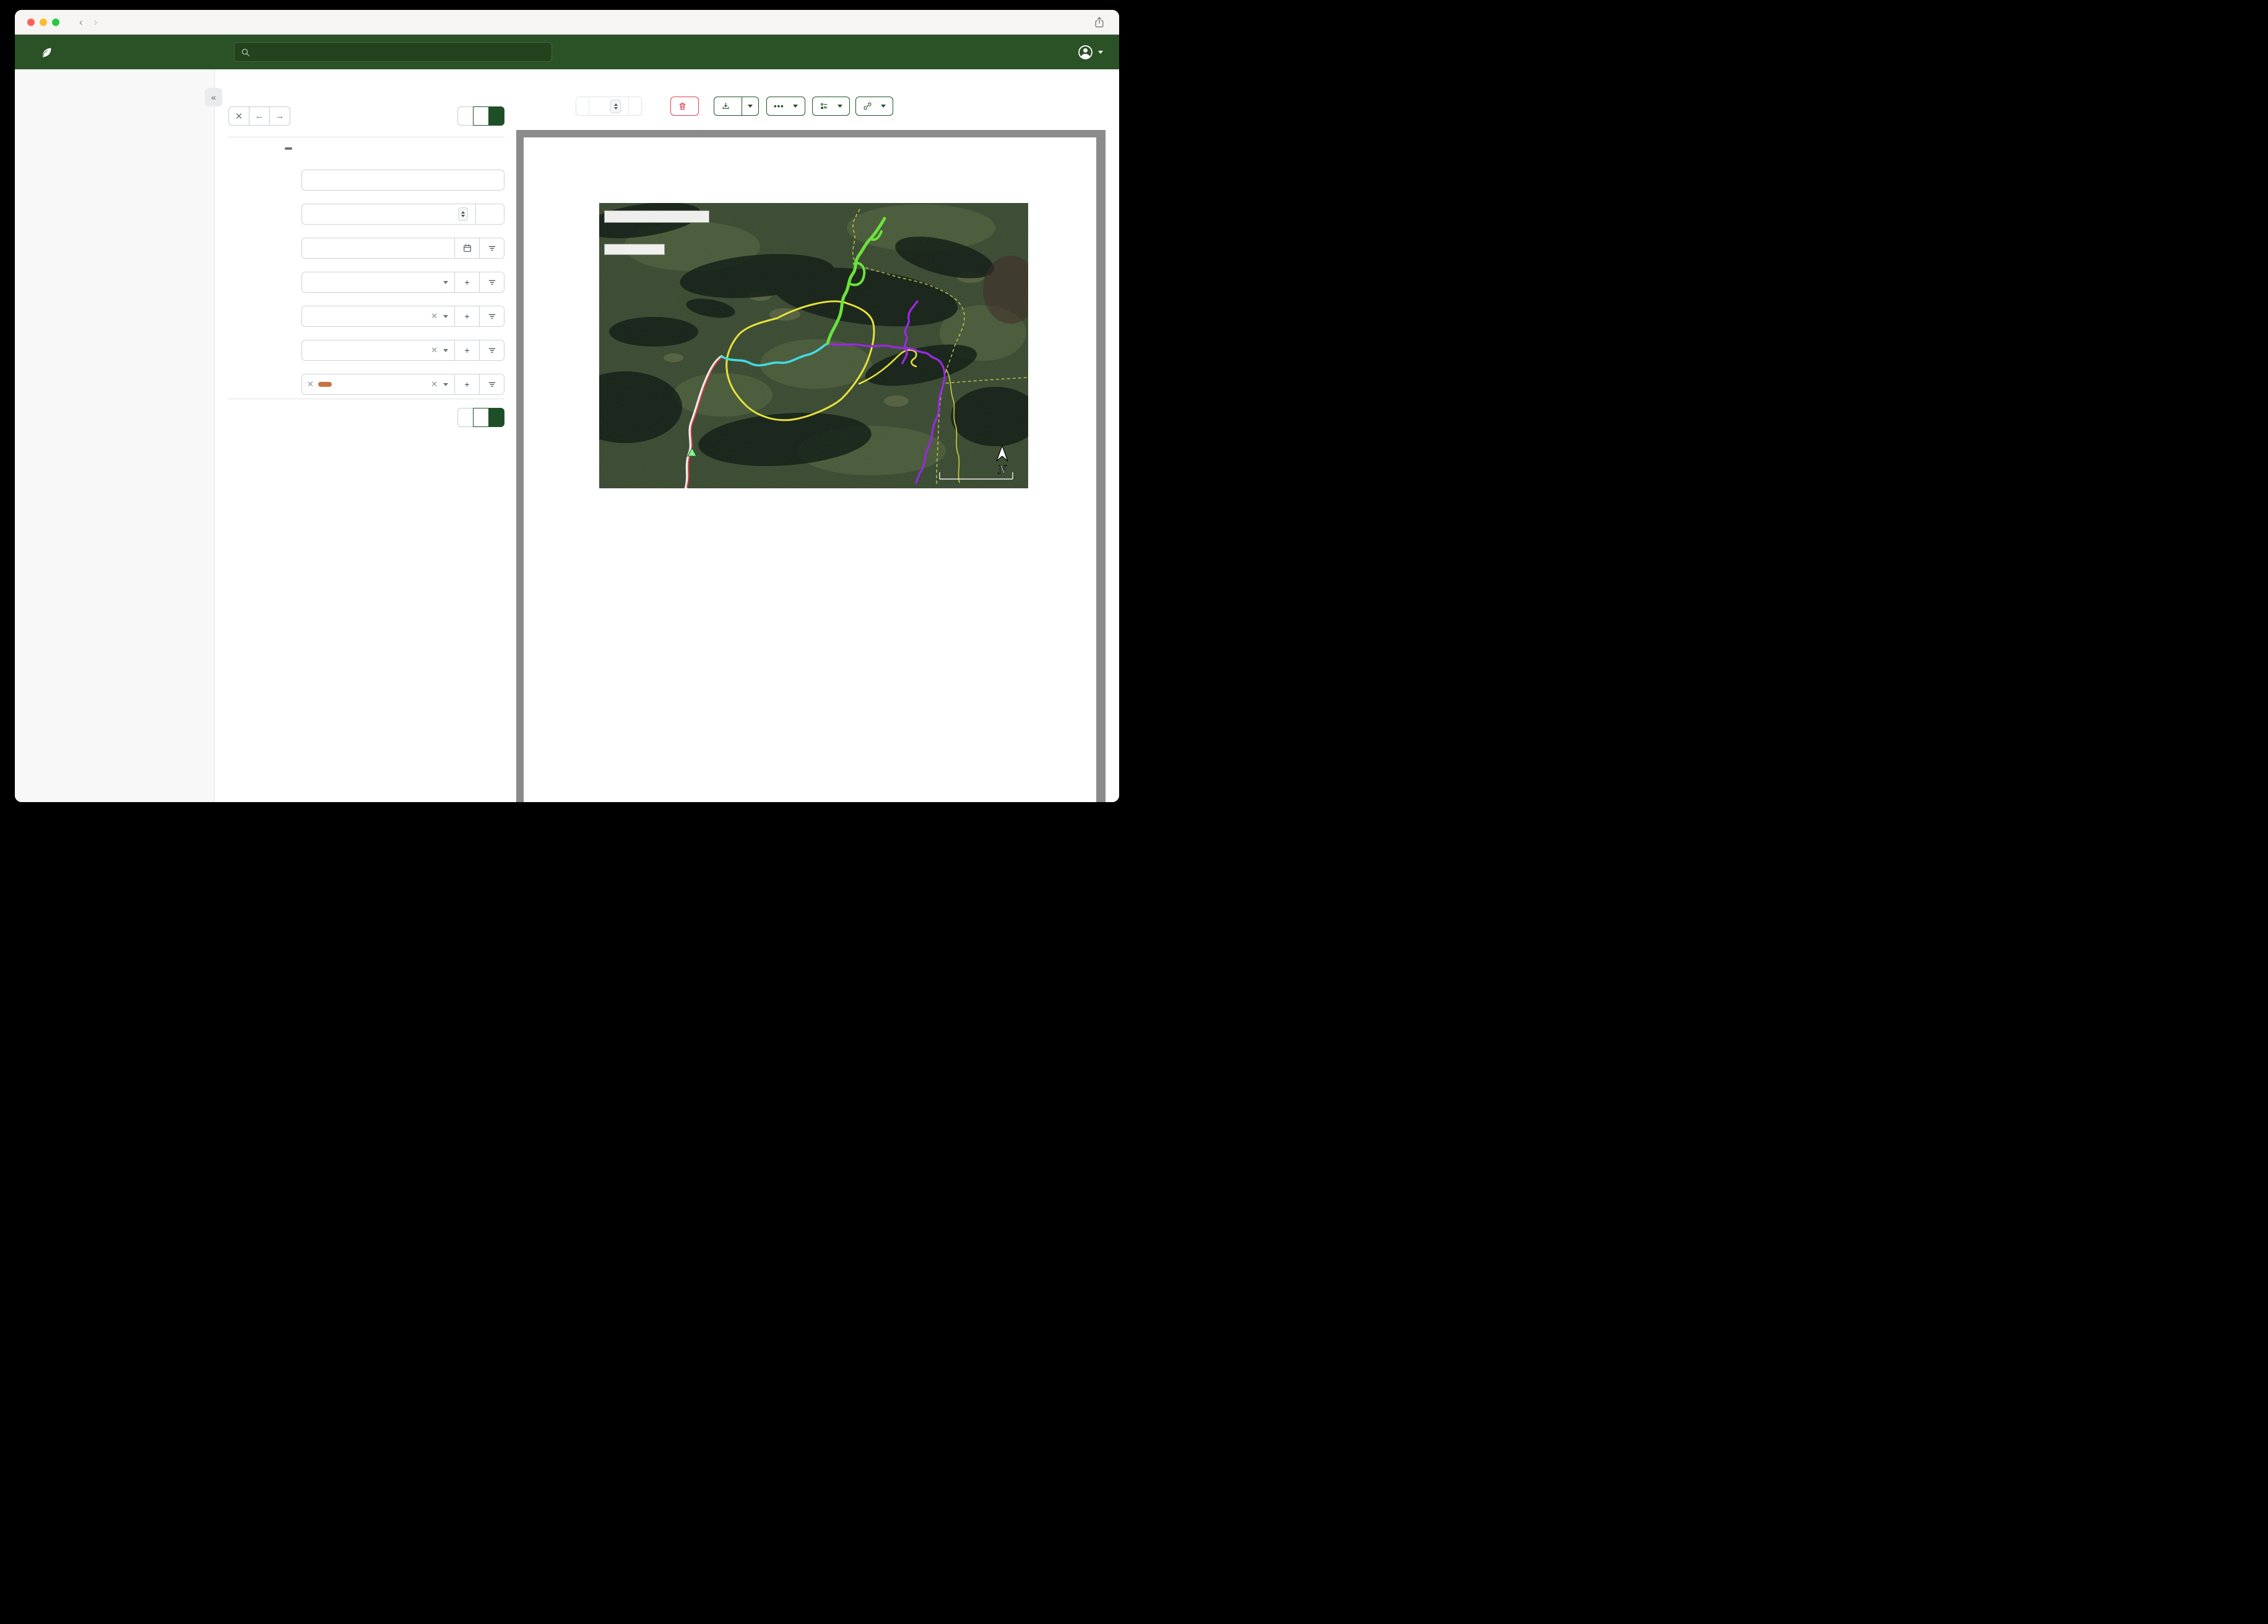  What do you see at coordinates (400, 52) in the screenshot?
I see `search-input` at bounding box center [400, 52].